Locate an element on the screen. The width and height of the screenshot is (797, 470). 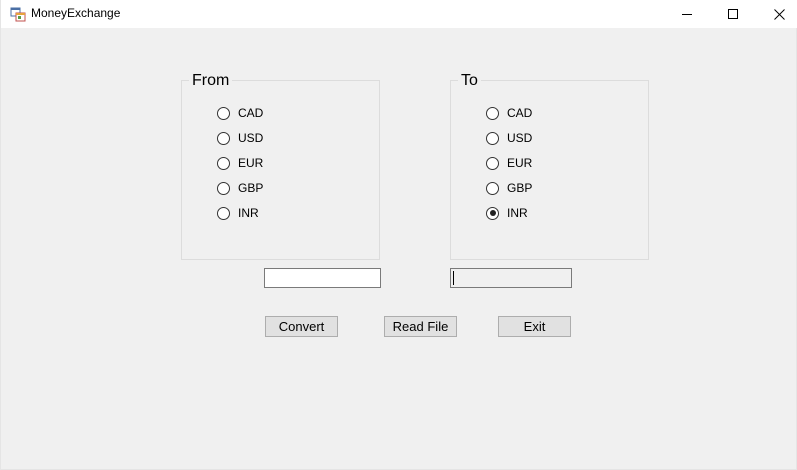
to-radio-eur: EUR is located at coordinates (509, 163).